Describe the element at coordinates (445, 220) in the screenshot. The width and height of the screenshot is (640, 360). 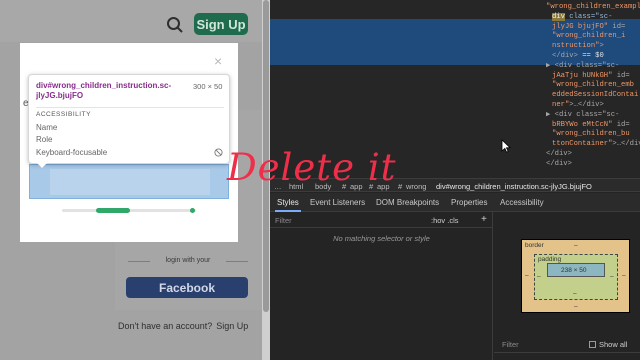
I see `hov-cls-toggles: :hov .cls` at that location.